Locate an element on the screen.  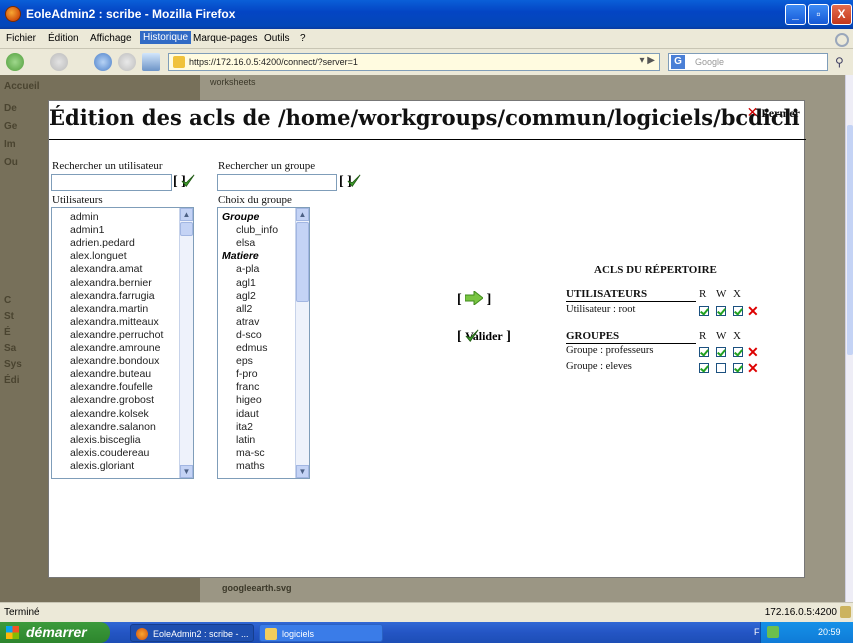
validate-button: [ Valider ] is located at coordinates (484, 337).